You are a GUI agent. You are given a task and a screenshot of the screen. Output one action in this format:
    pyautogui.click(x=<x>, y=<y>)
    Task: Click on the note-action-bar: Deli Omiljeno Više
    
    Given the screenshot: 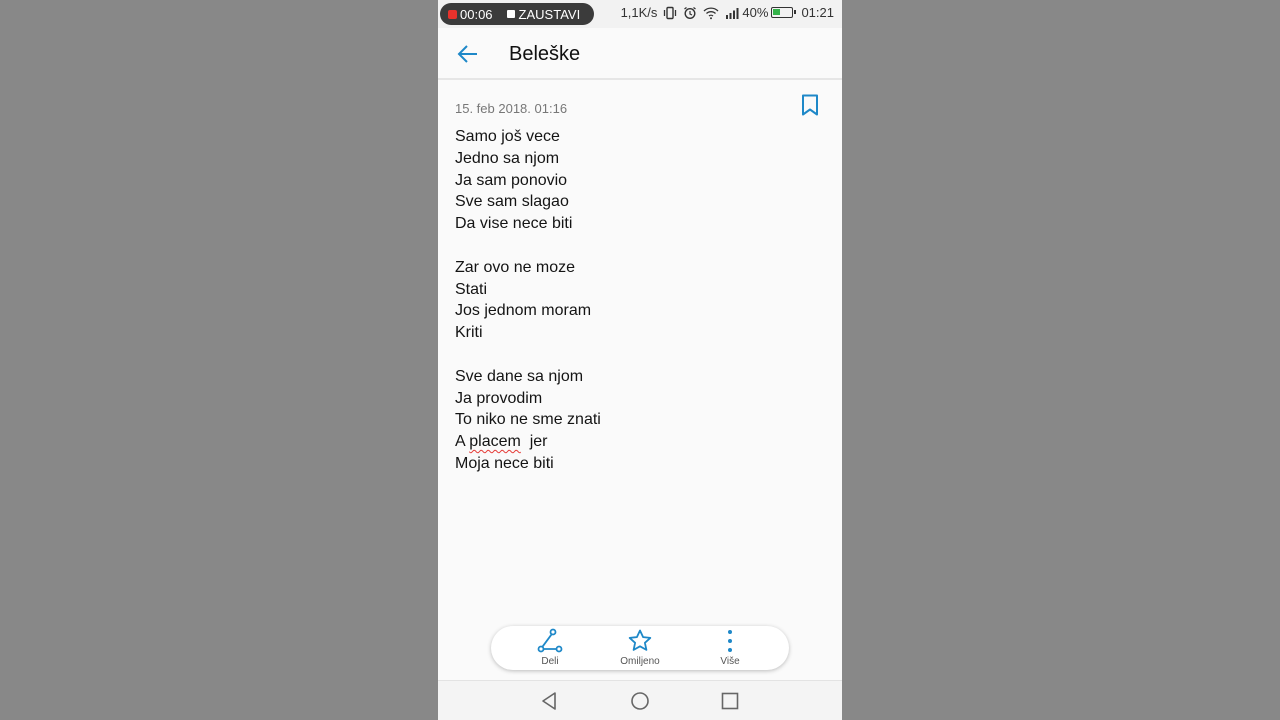 What is the action you would take?
    pyautogui.click(x=640, y=648)
    